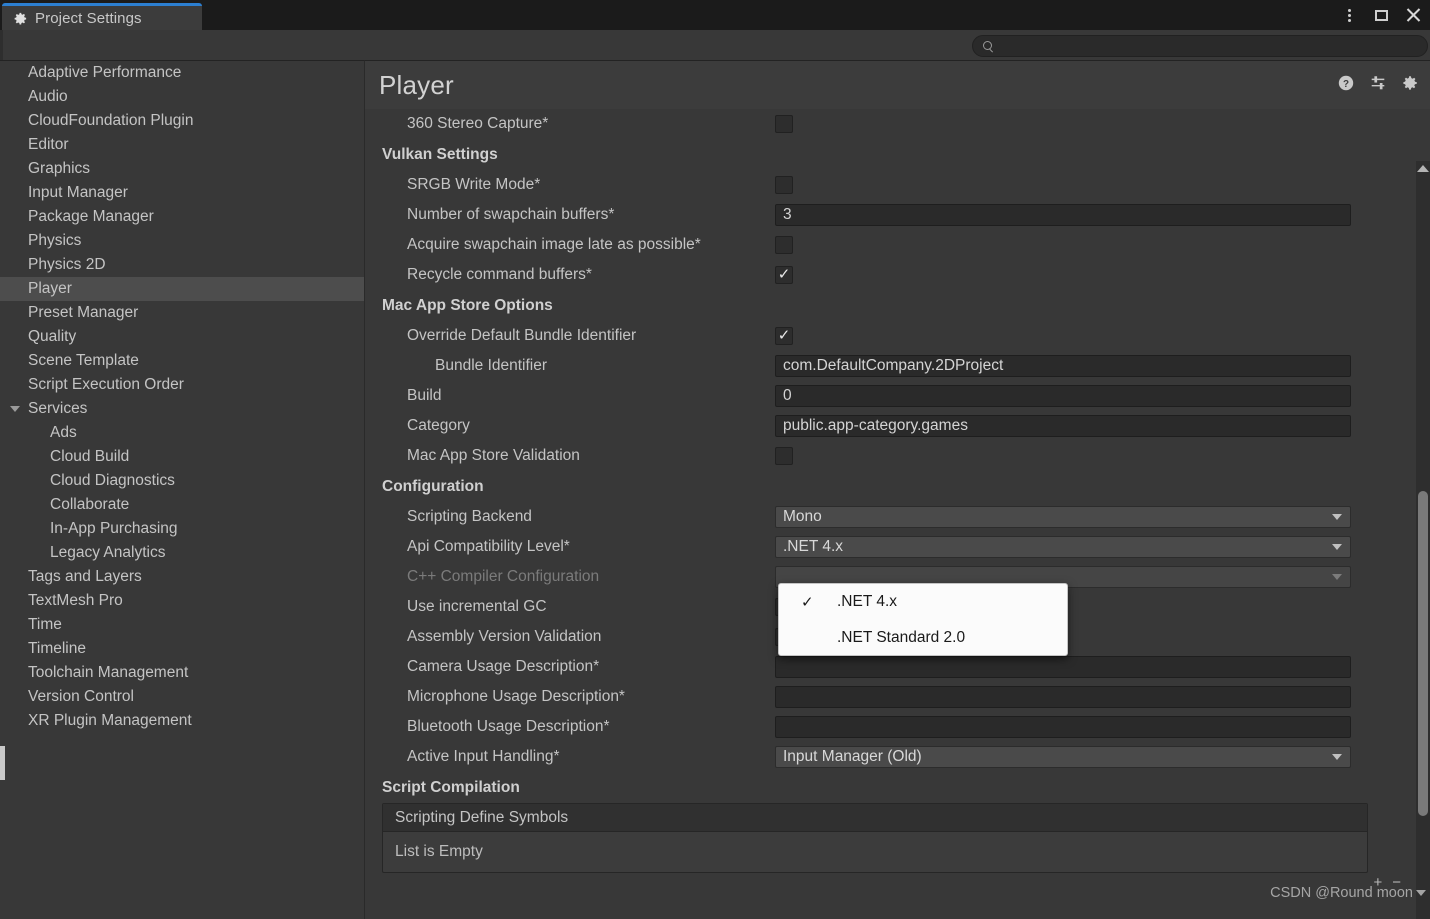 This screenshot has height=919, width=1430. I want to click on add-button: +, so click(1377, 882).